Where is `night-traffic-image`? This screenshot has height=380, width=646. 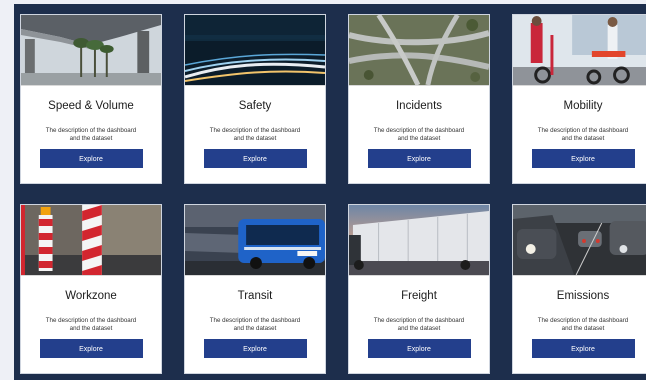 night-traffic-image is located at coordinates (255, 50).